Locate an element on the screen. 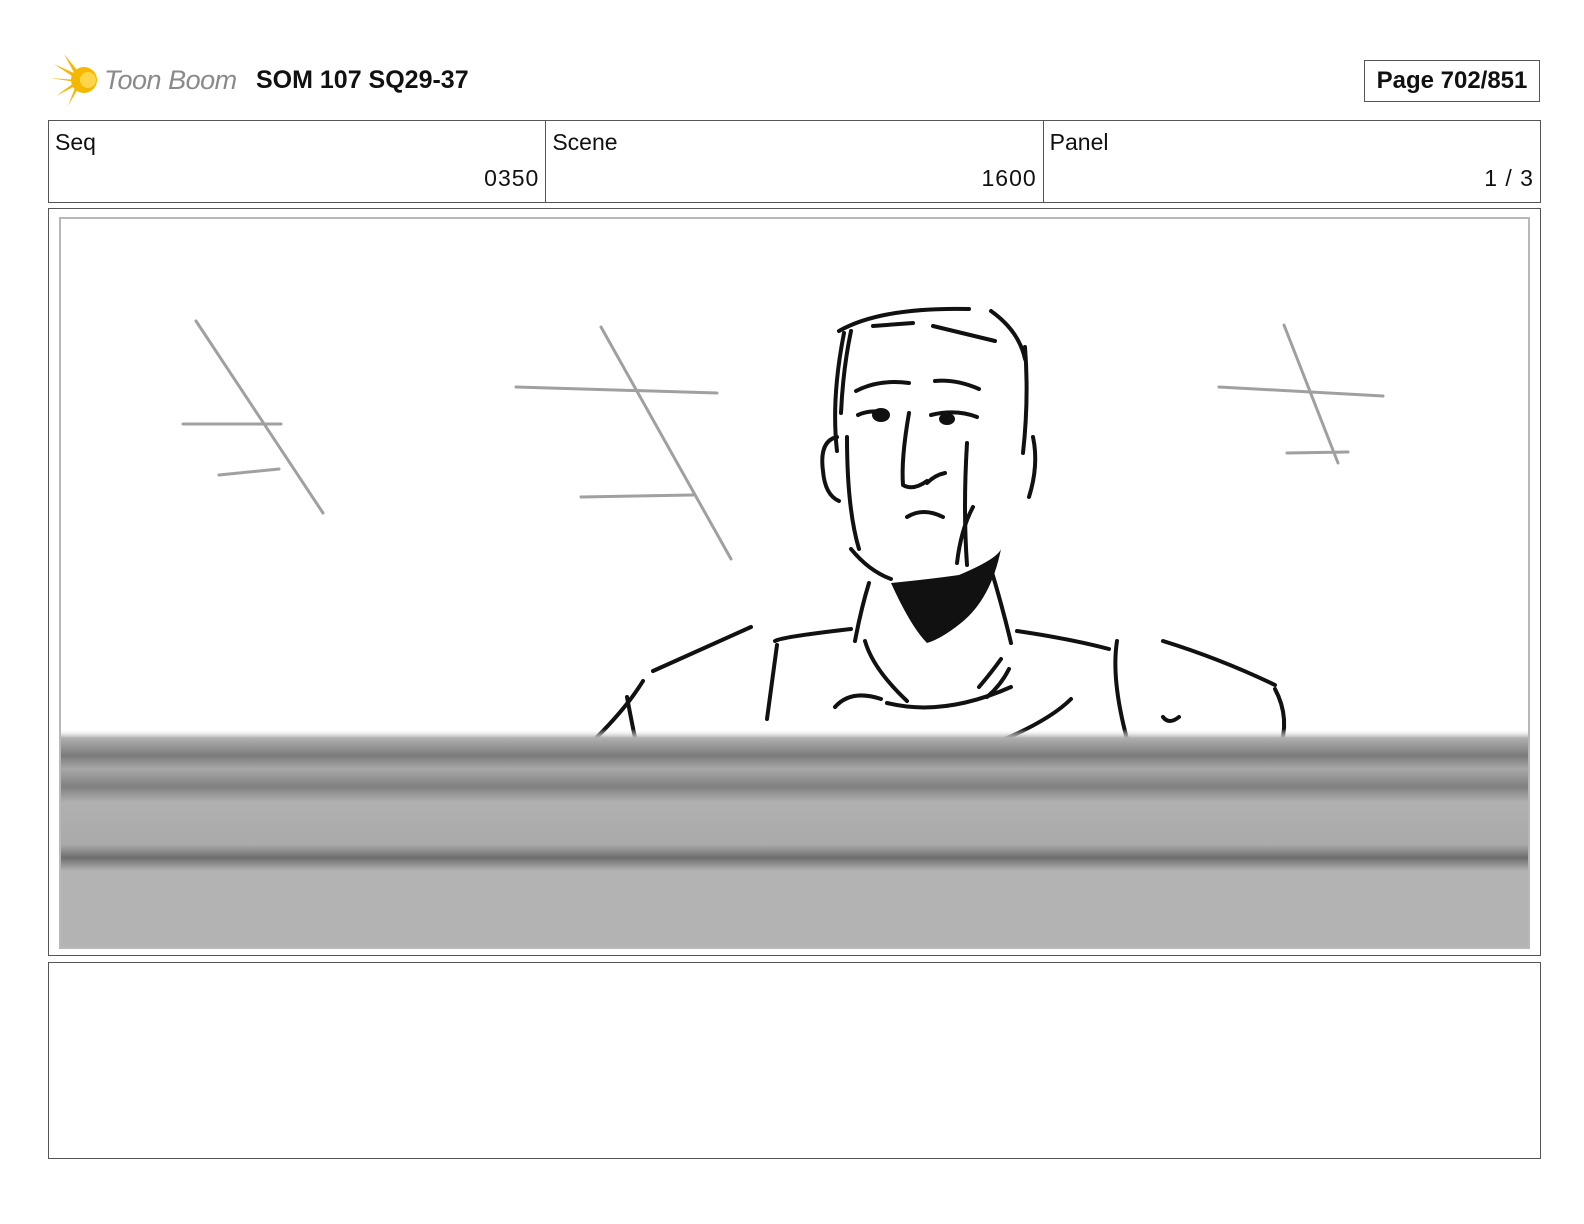  logo-text: Toon Boom is located at coordinates (170, 80).